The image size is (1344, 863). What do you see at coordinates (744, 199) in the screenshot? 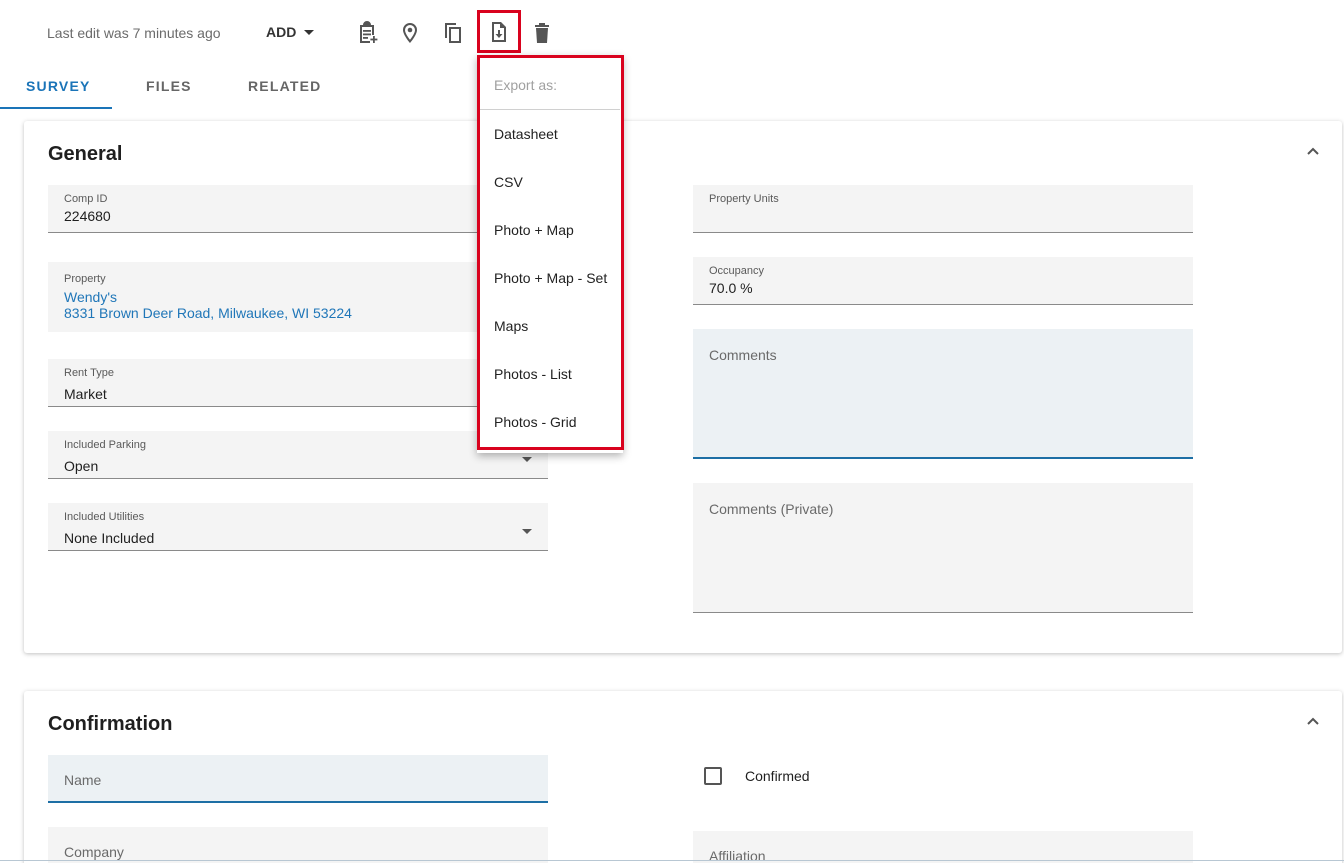
I see `property-units-label: Property Units` at bounding box center [744, 199].